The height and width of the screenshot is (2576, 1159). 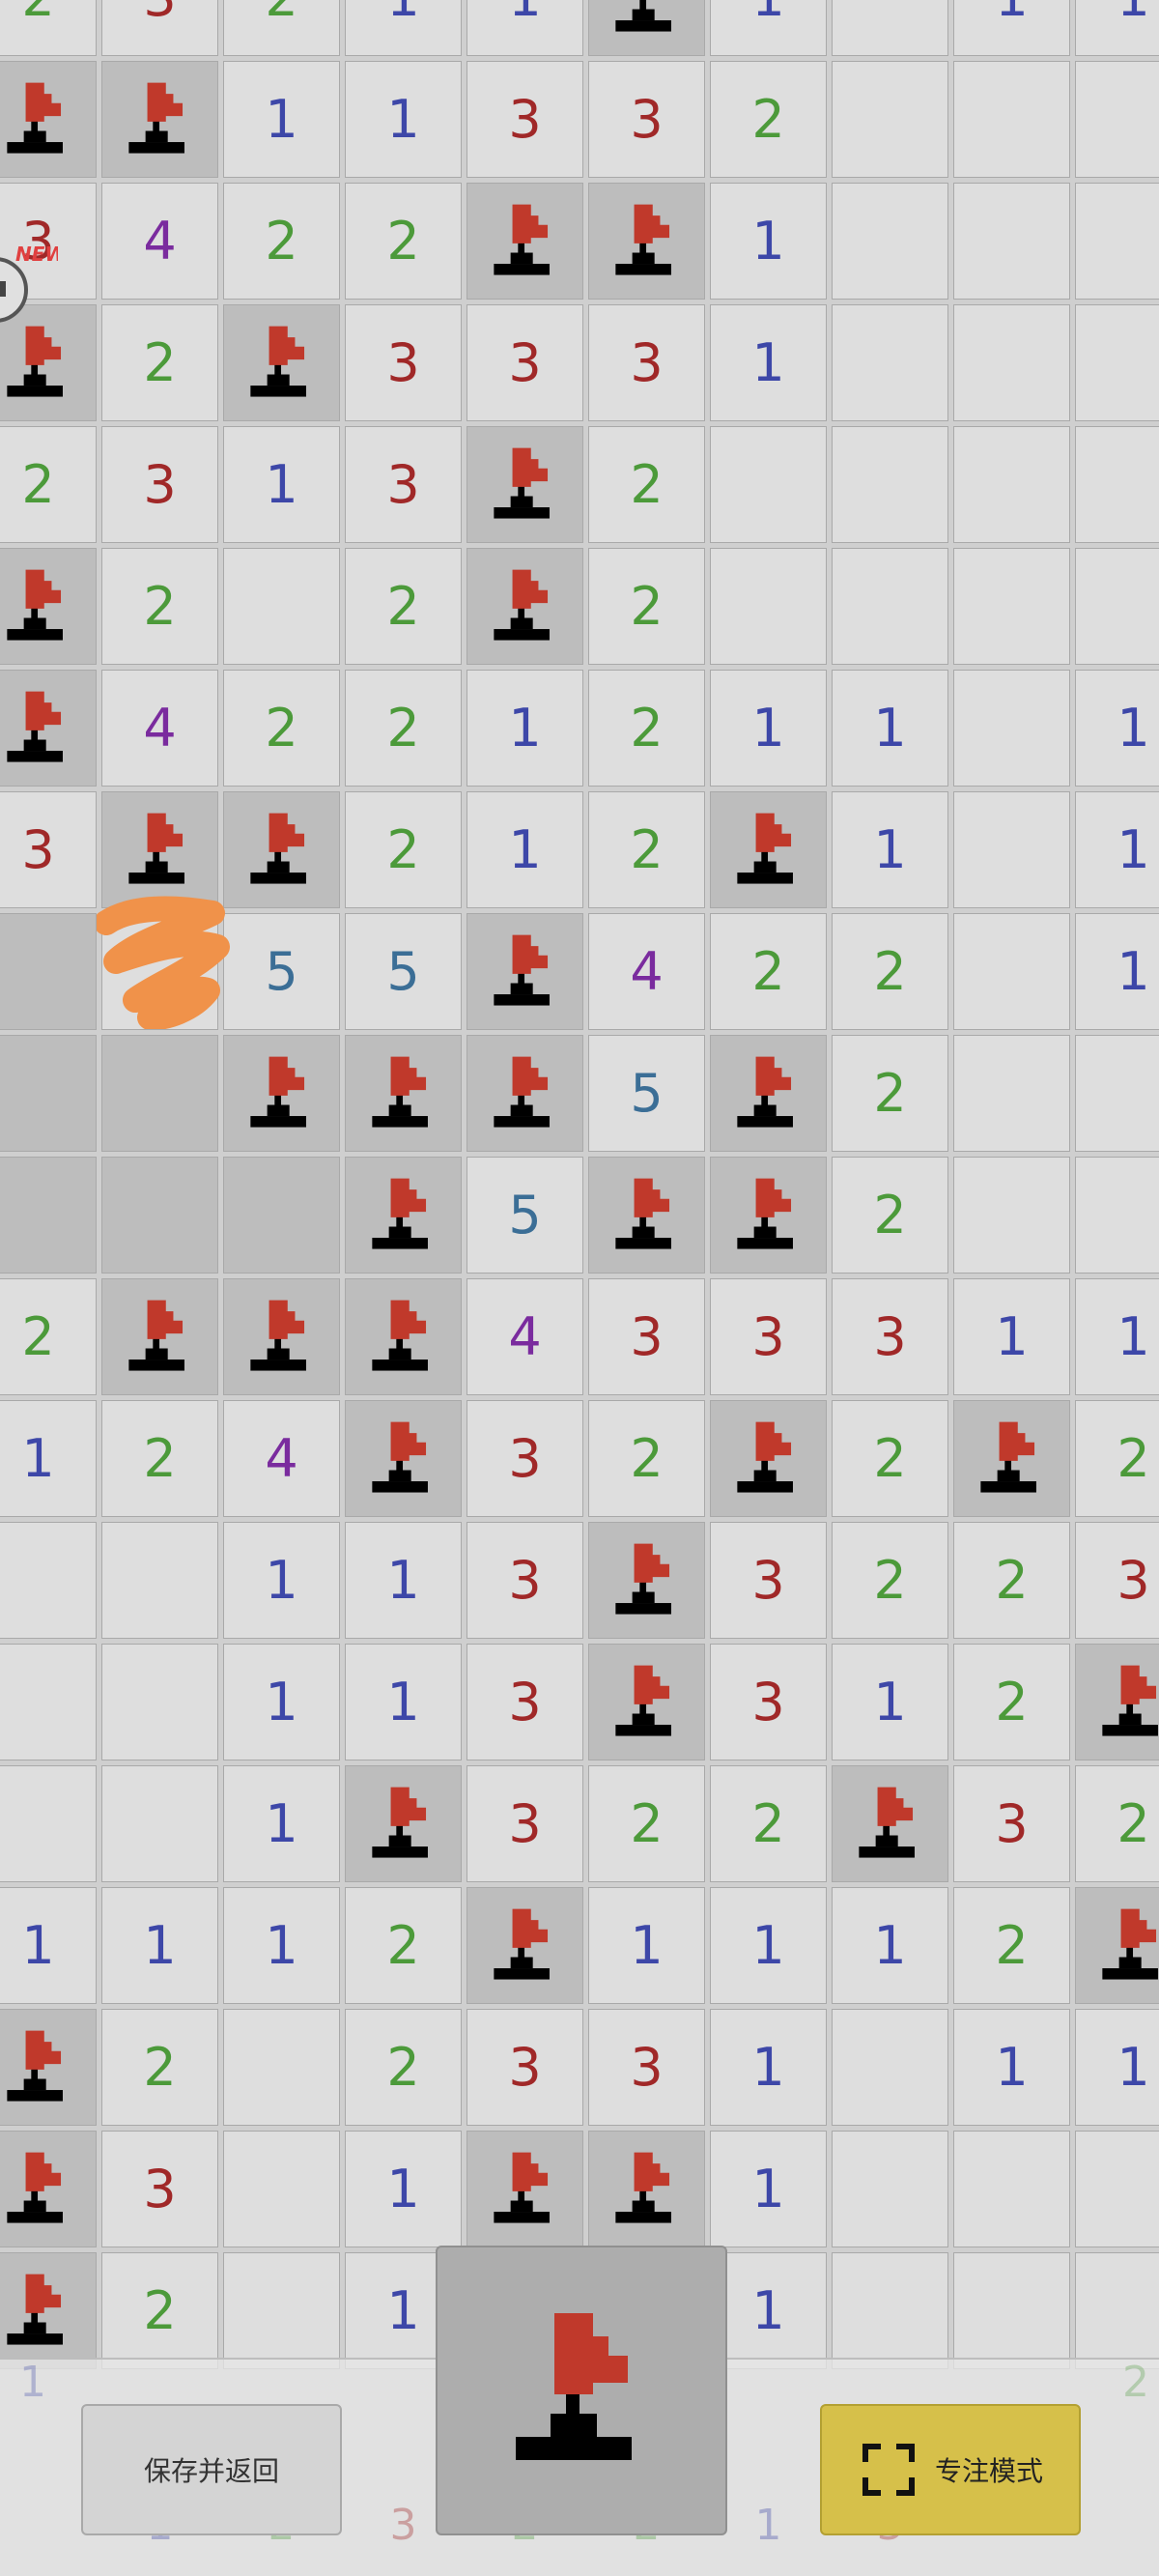 I want to click on save-and-return-button: 保存并返回, so click(x=211, y=2470).